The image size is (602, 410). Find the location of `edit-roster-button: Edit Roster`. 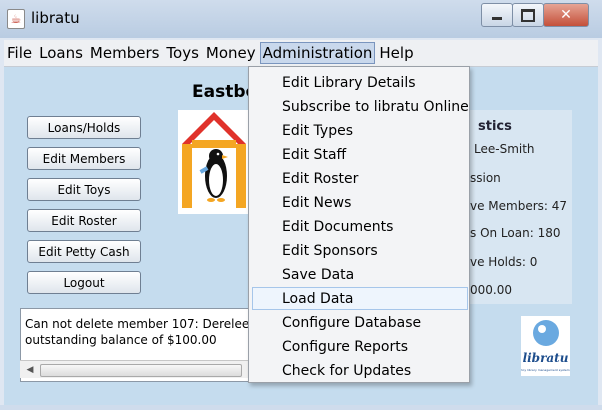

edit-roster-button: Edit Roster is located at coordinates (84, 220).